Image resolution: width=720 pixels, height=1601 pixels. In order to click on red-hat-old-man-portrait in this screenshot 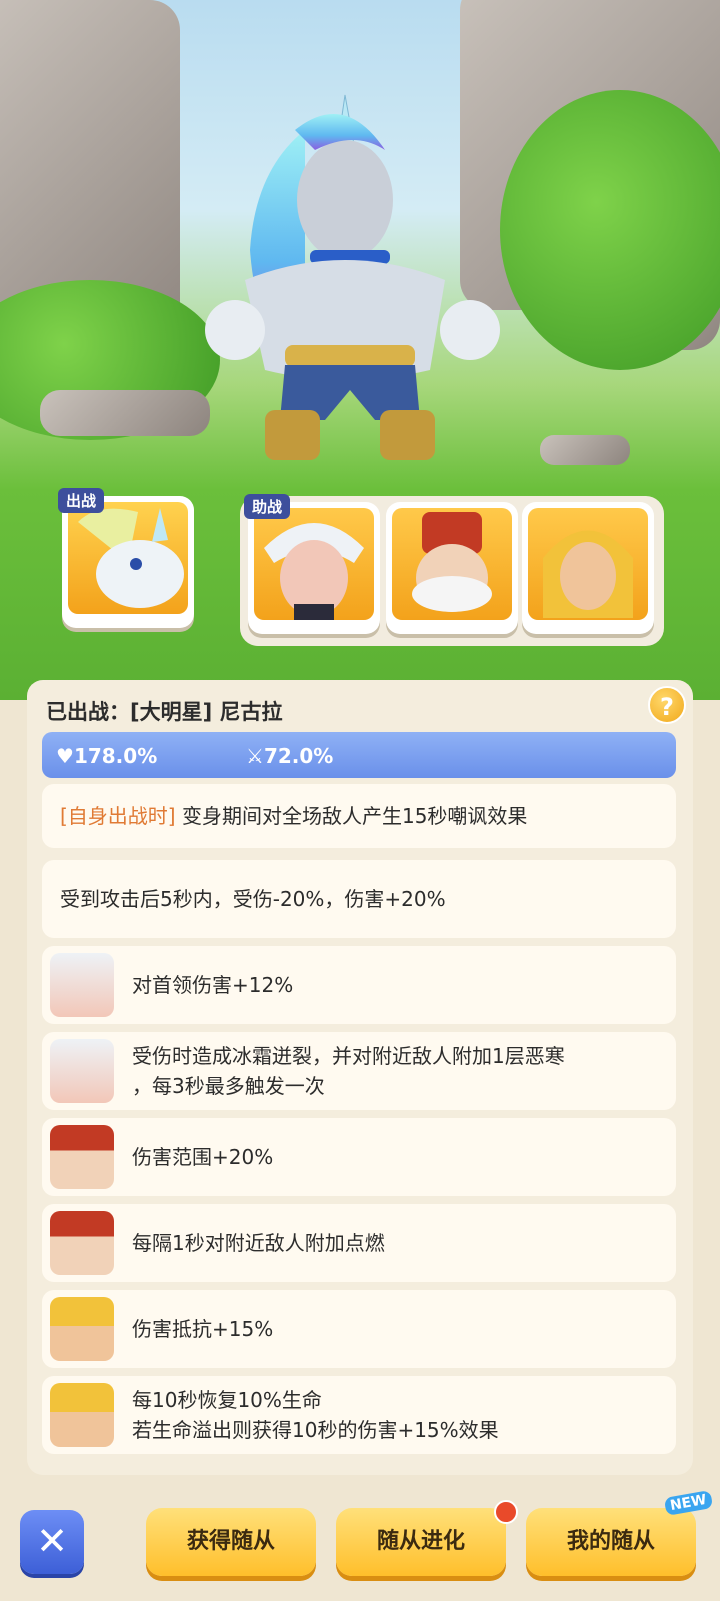, I will do `click(452, 564)`.